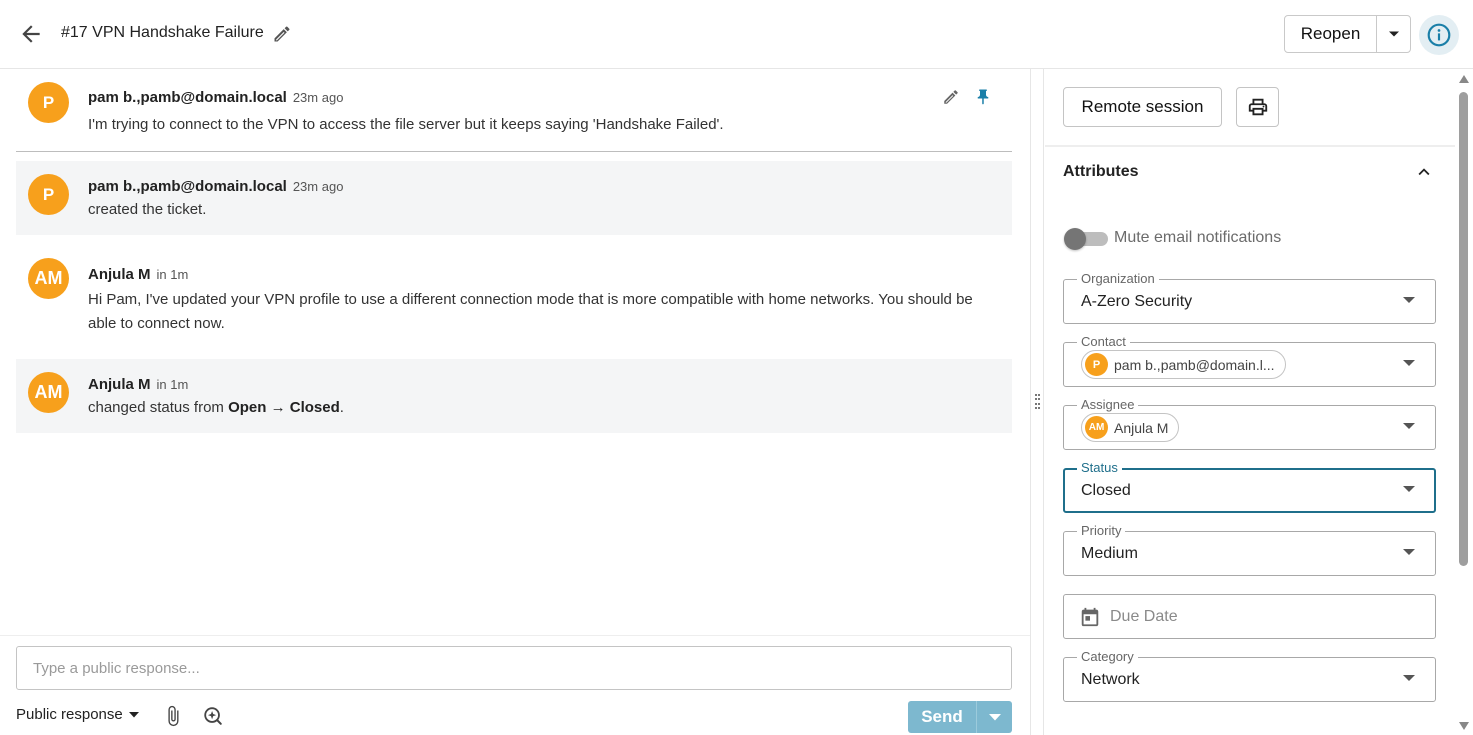  What do you see at coordinates (1109, 553) in the screenshot?
I see `field-value: Medium` at bounding box center [1109, 553].